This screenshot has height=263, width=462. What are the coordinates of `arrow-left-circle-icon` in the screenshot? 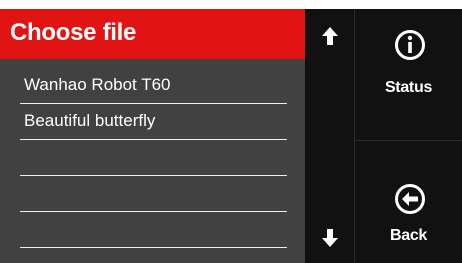 It's located at (410, 199).